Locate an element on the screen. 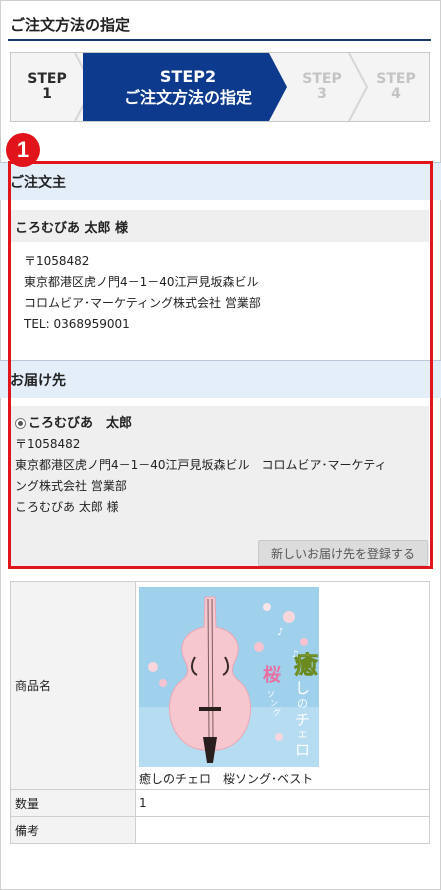 This screenshot has height=890, width=441. quantity-value: 1 is located at coordinates (282, 803).